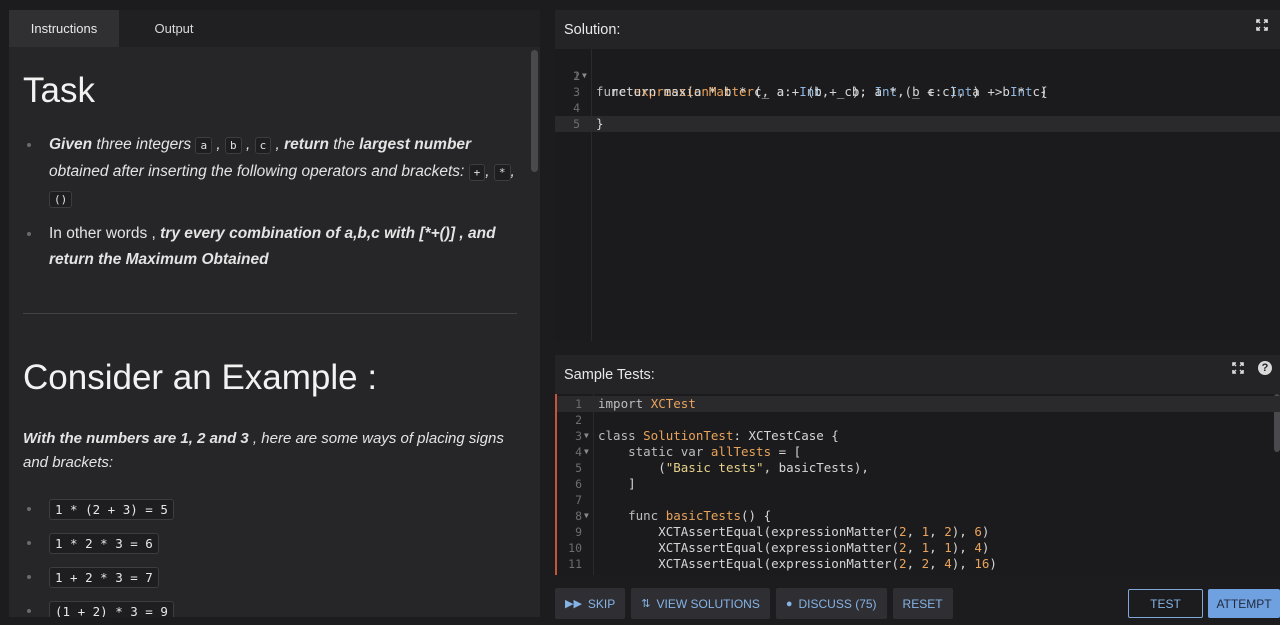 The image size is (1280, 625). What do you see at coordinates (918, 516) in the screenshot?
I see `code-line: 8 ▼ func basicTests() {` at bounding box center [918, 516].